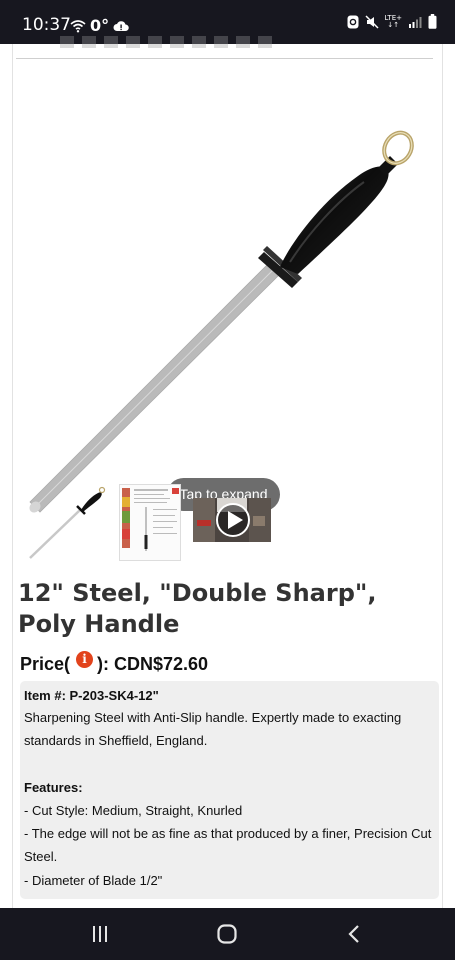  I want to click on price-row: Price( i ): CDN$72.60, so click(114, 663).